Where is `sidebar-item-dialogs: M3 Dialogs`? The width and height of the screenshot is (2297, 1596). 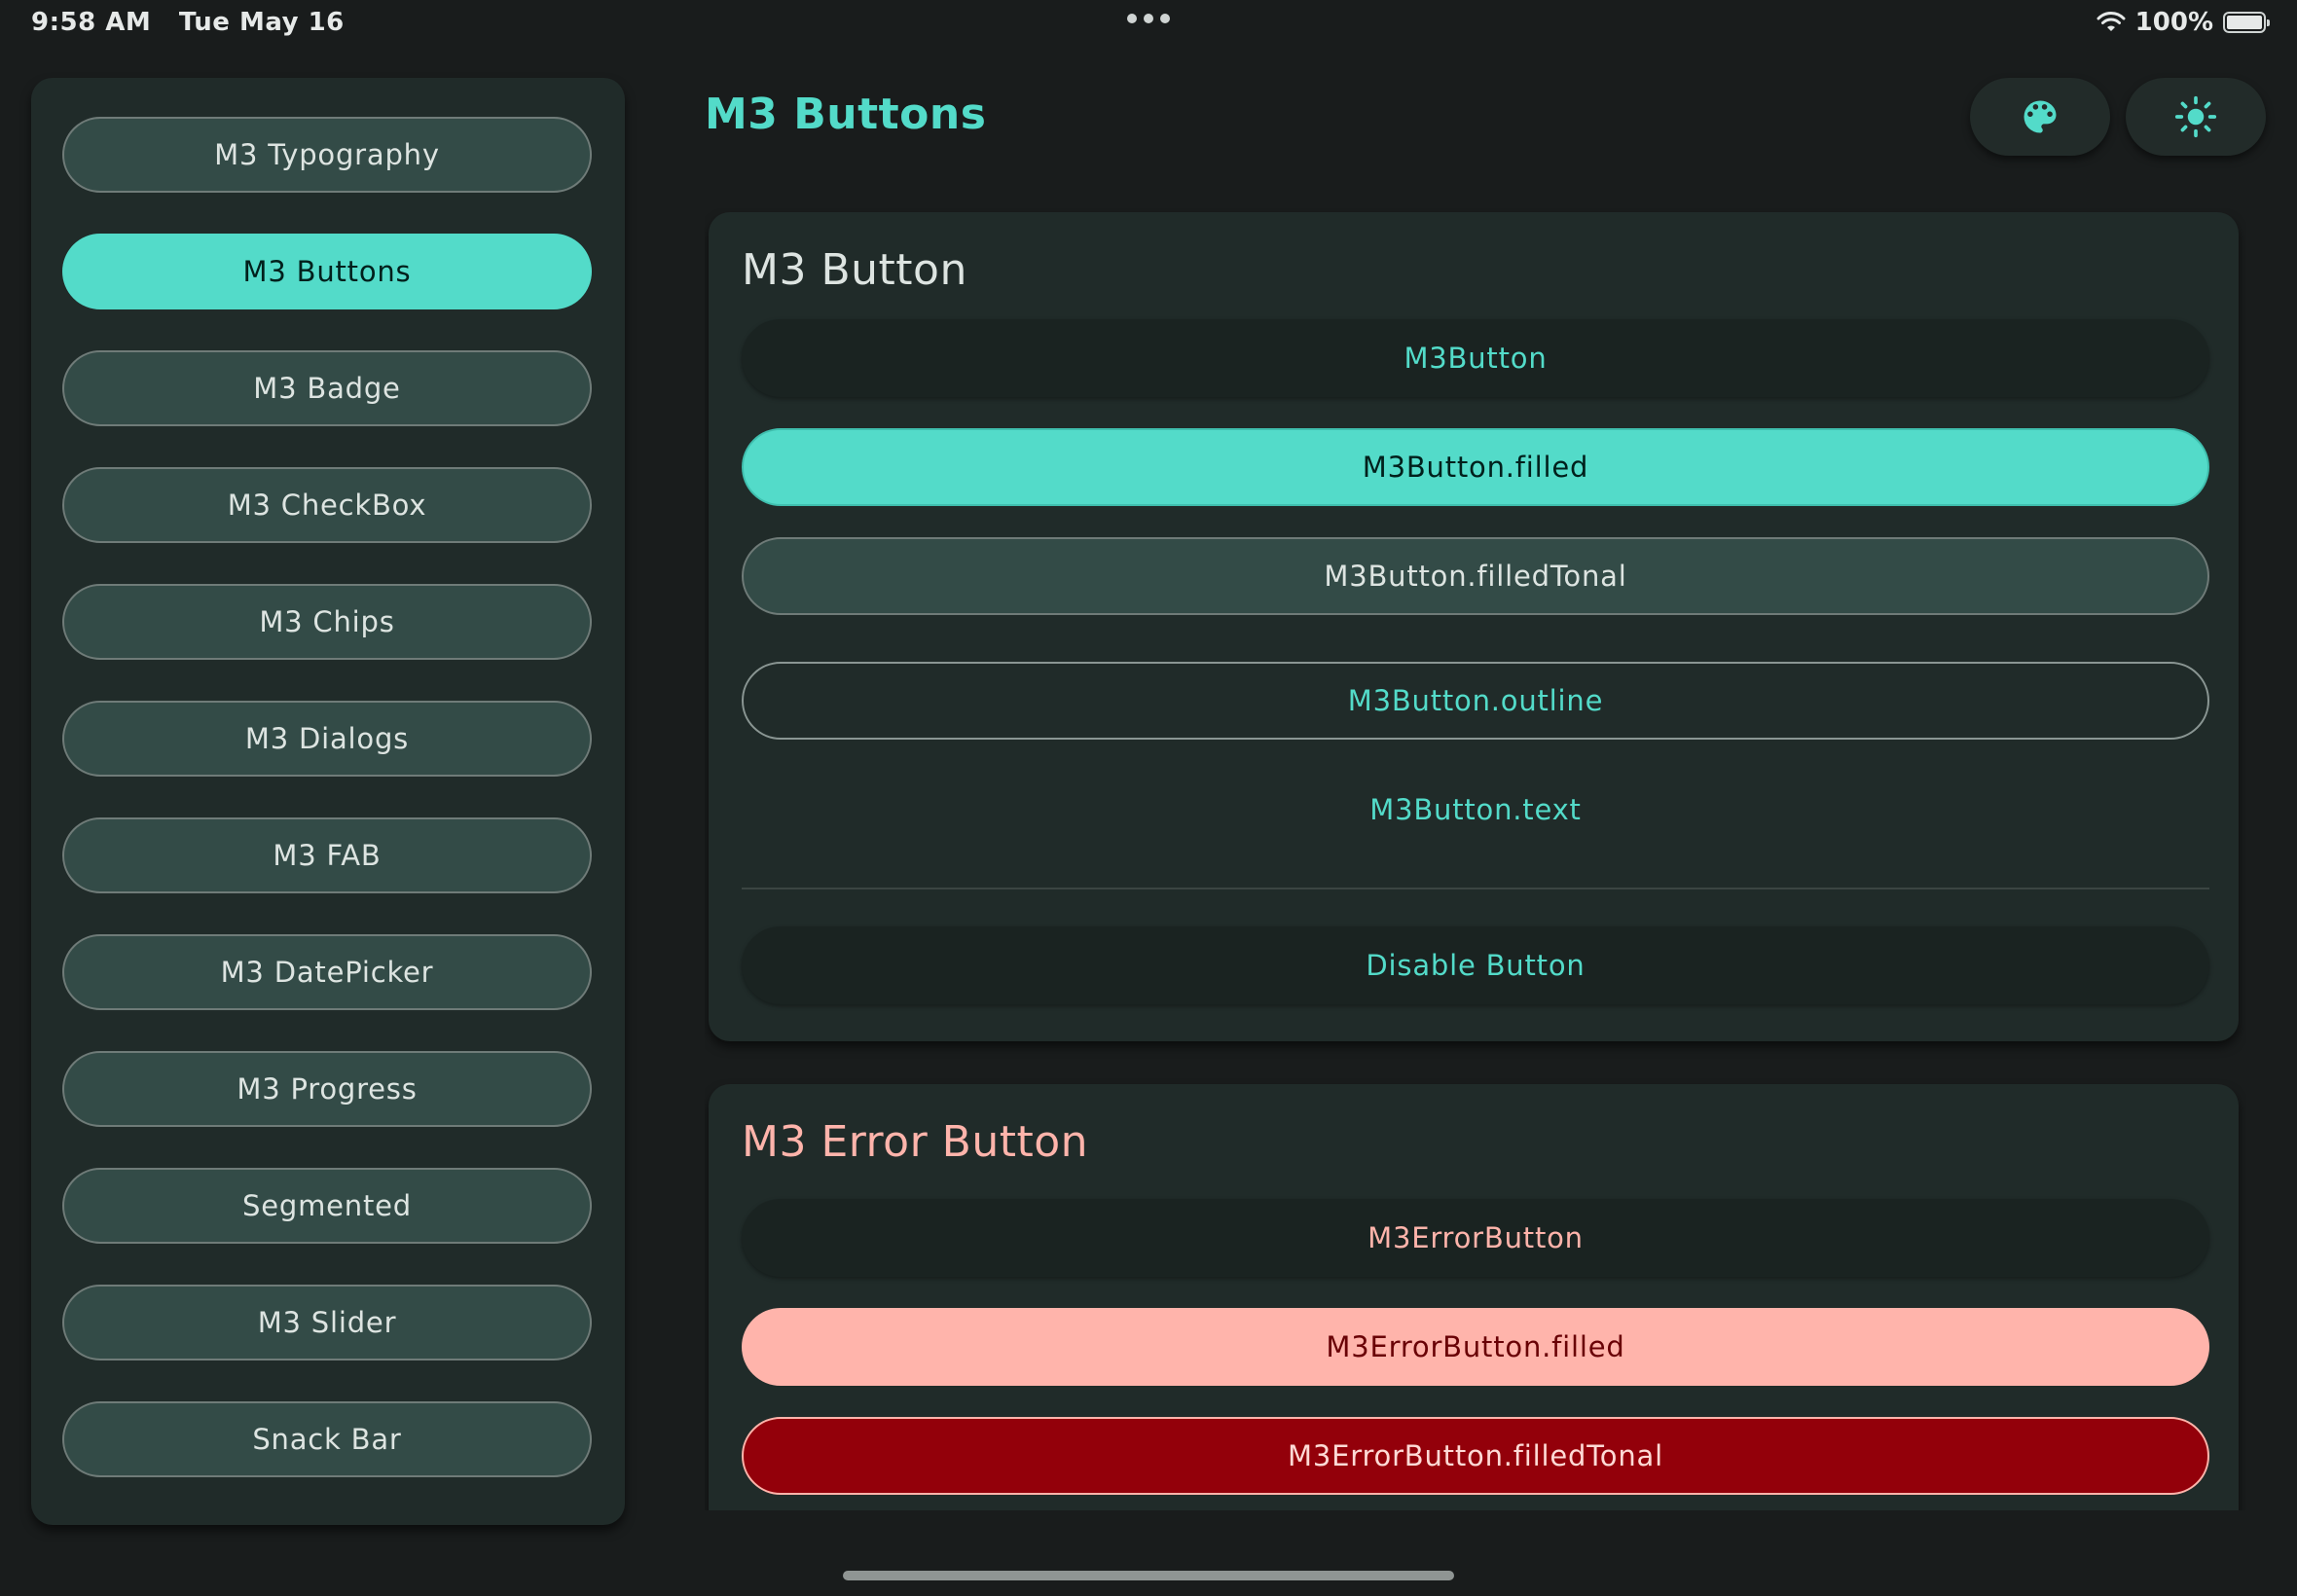
sidebar-item-dialogs: M3 Dialogs is located at coordinates (327, 739).